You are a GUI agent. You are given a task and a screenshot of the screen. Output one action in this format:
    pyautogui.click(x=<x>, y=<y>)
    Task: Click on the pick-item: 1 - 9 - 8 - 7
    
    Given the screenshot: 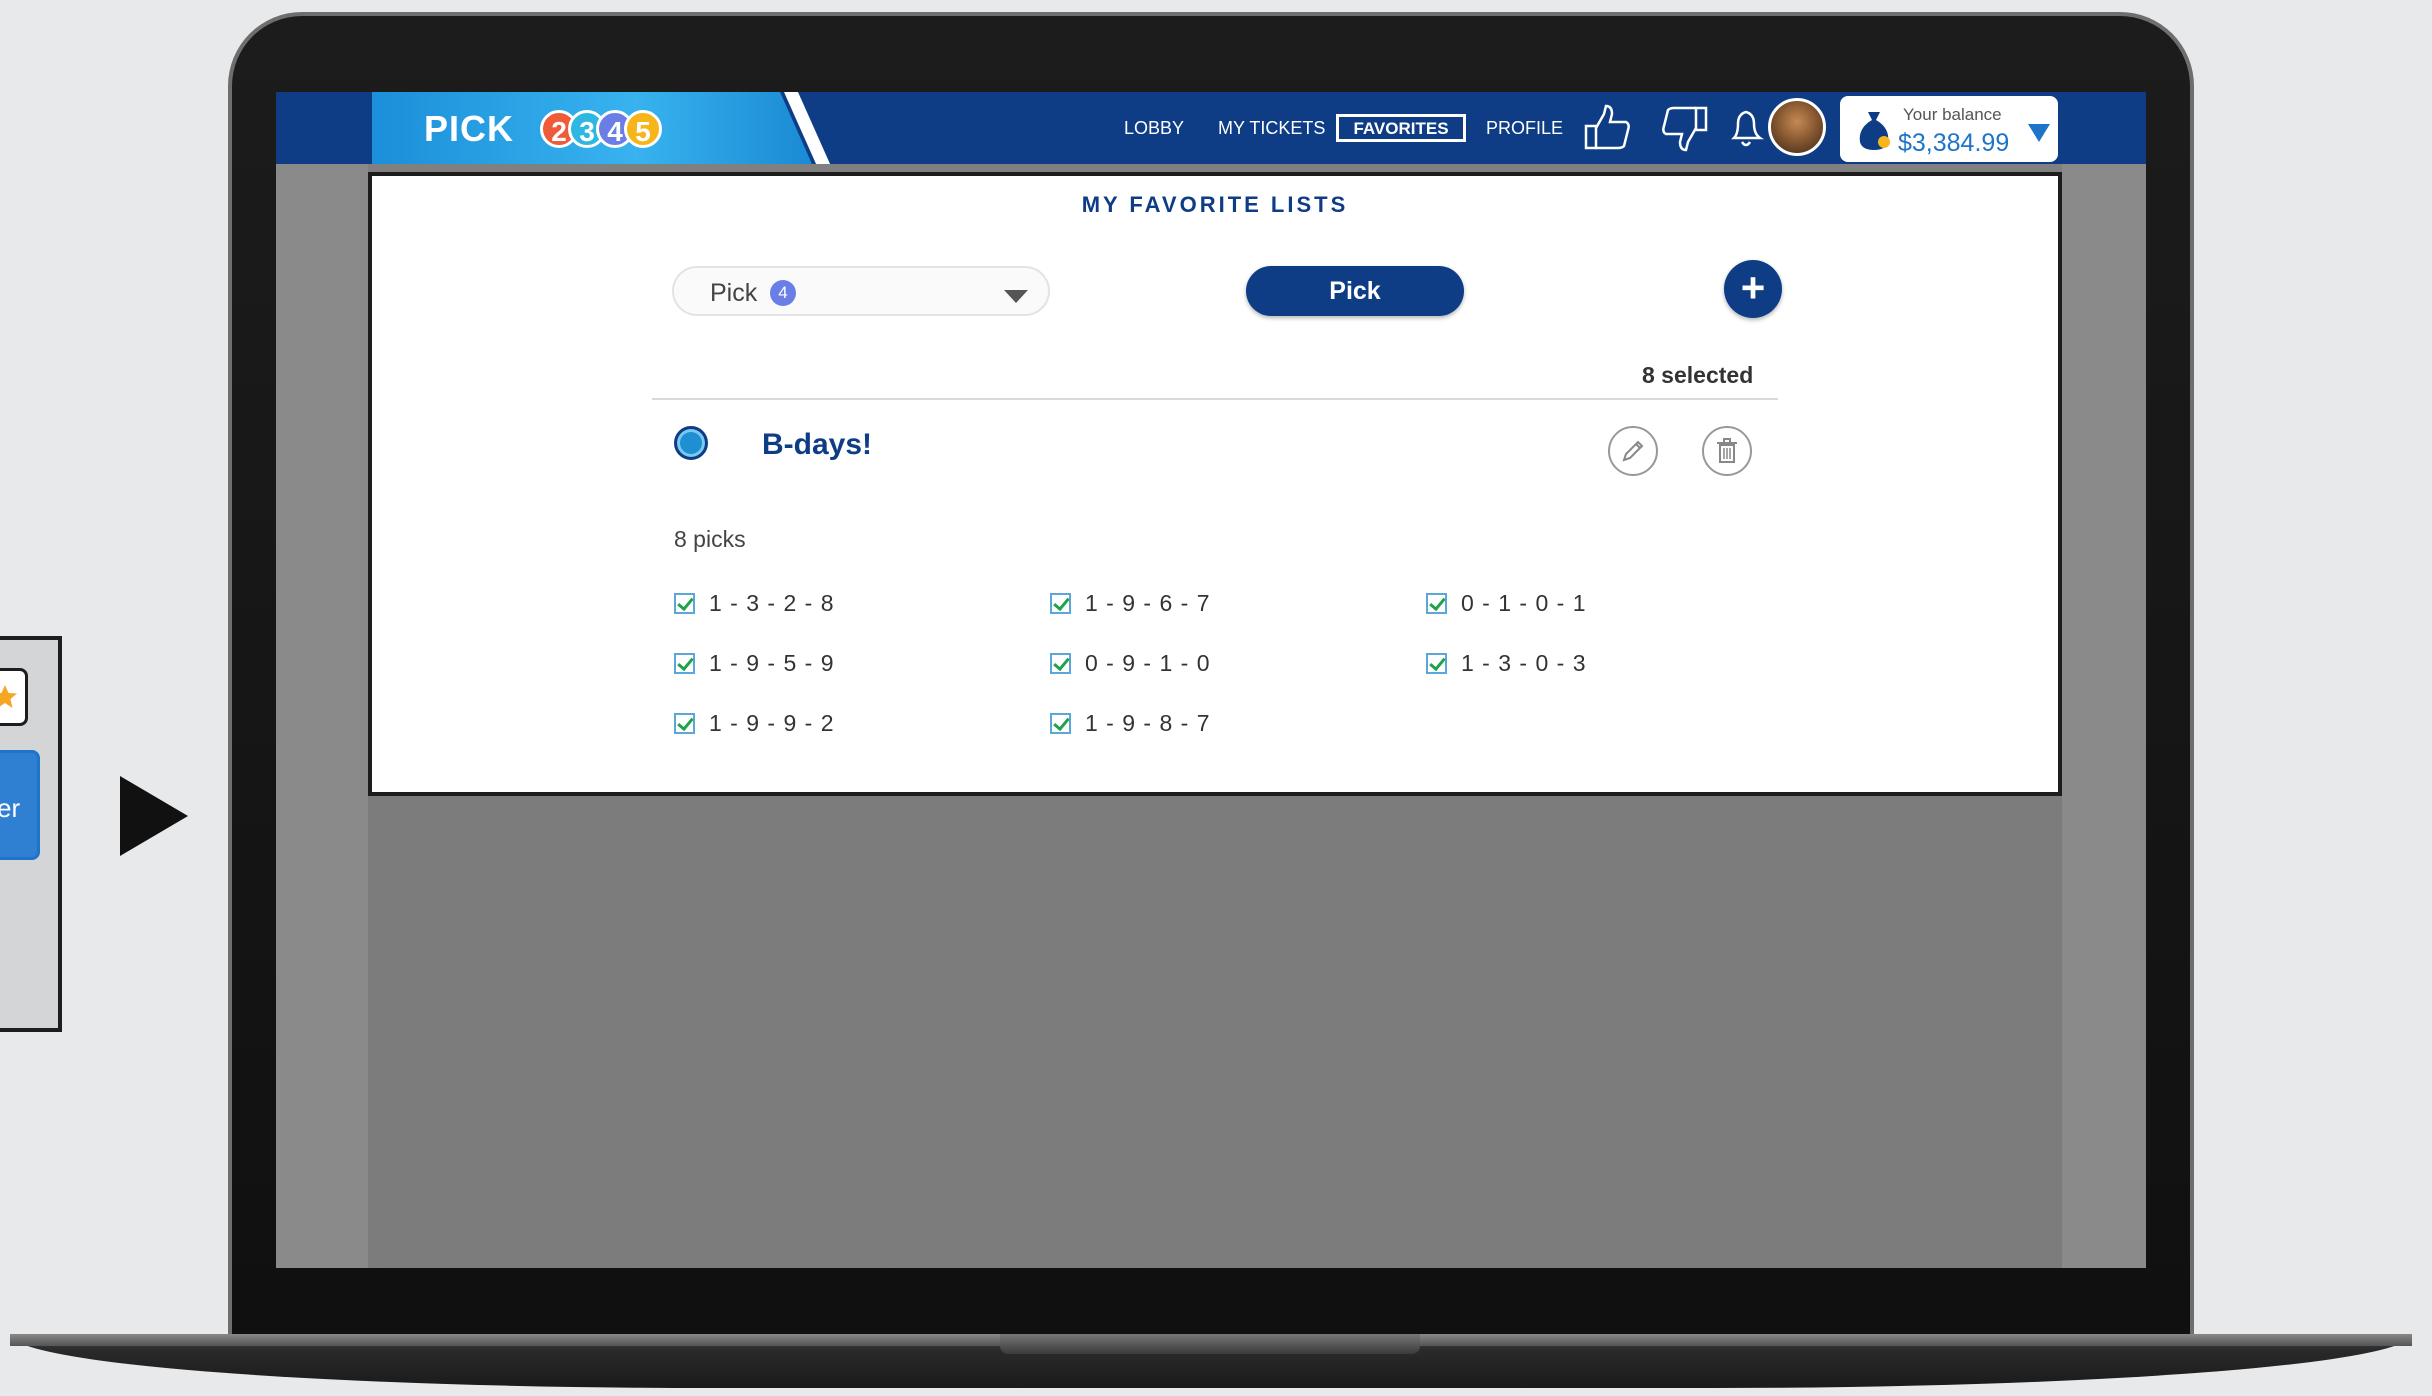 What is the action you would take?
    pyautogui.click(x=1130, y=723)
    